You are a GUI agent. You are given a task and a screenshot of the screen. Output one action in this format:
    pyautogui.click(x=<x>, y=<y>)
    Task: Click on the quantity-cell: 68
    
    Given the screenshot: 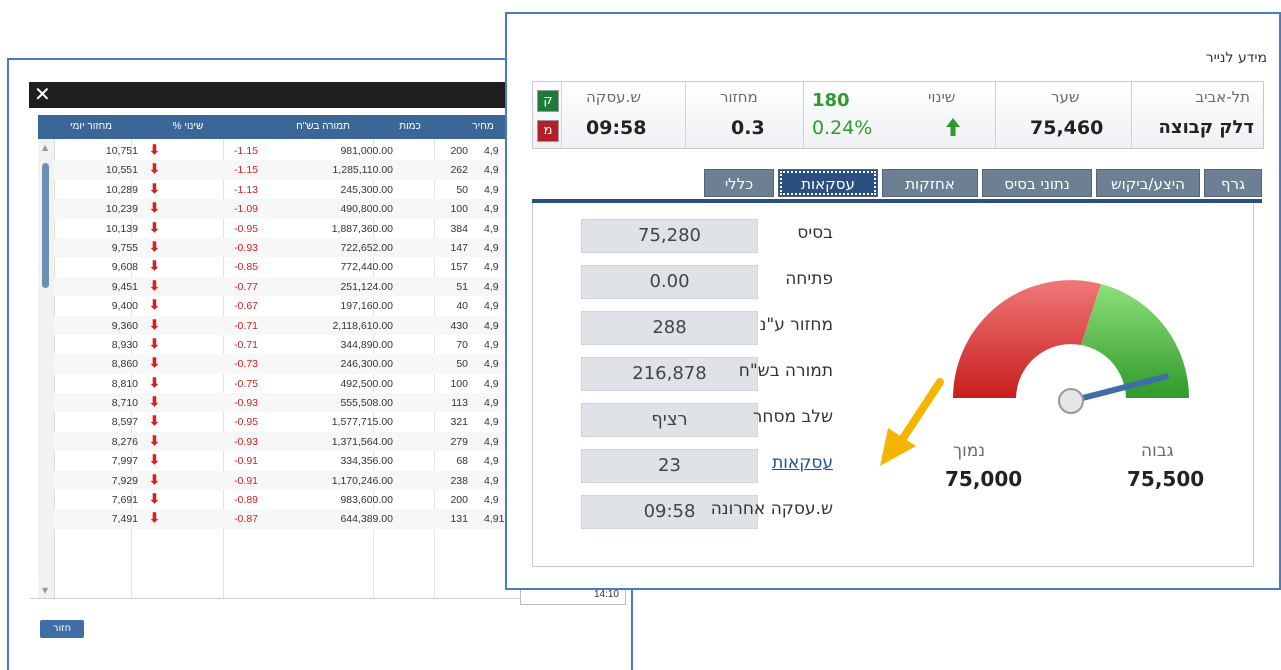 What is the action you would take?
    pyautogui.click(x=462, y=461)
    